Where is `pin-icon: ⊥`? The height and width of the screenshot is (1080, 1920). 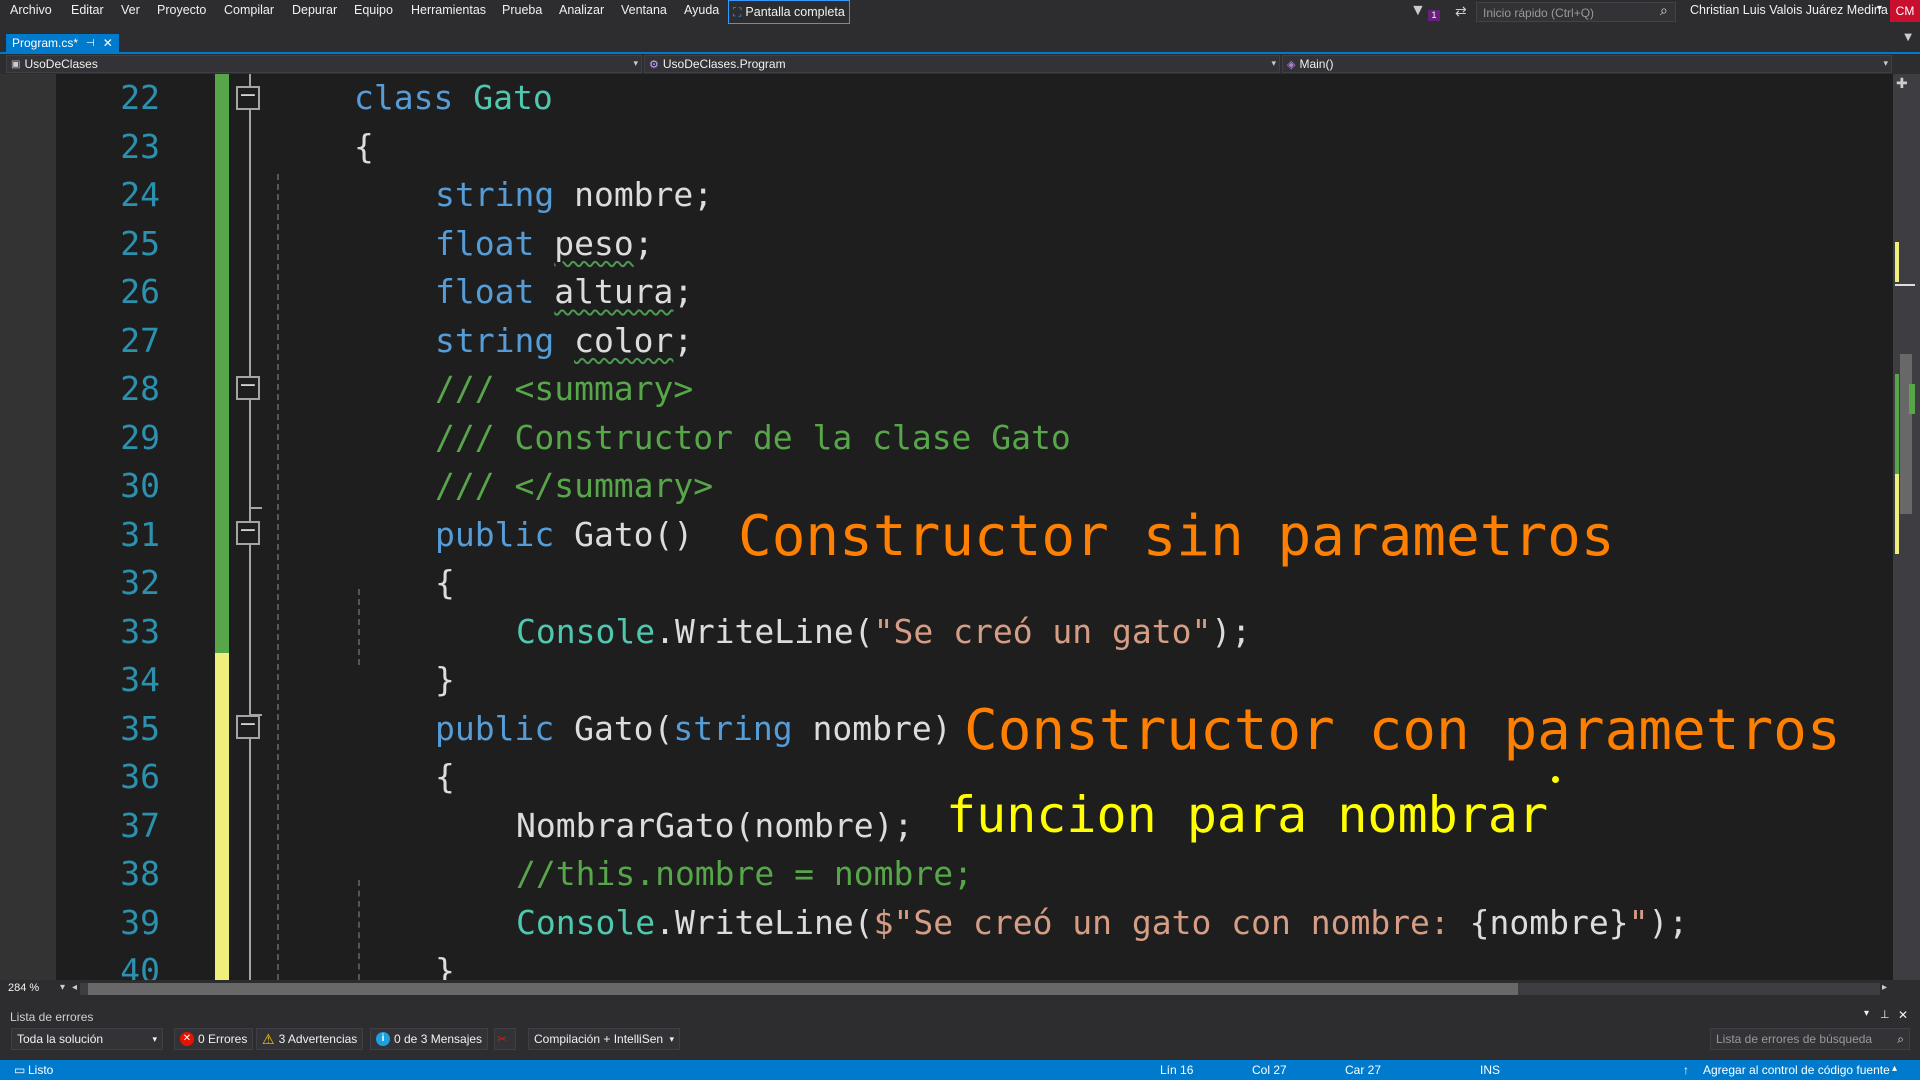
pin-icon: ⊥ is located at coordinates (1885, 1014).